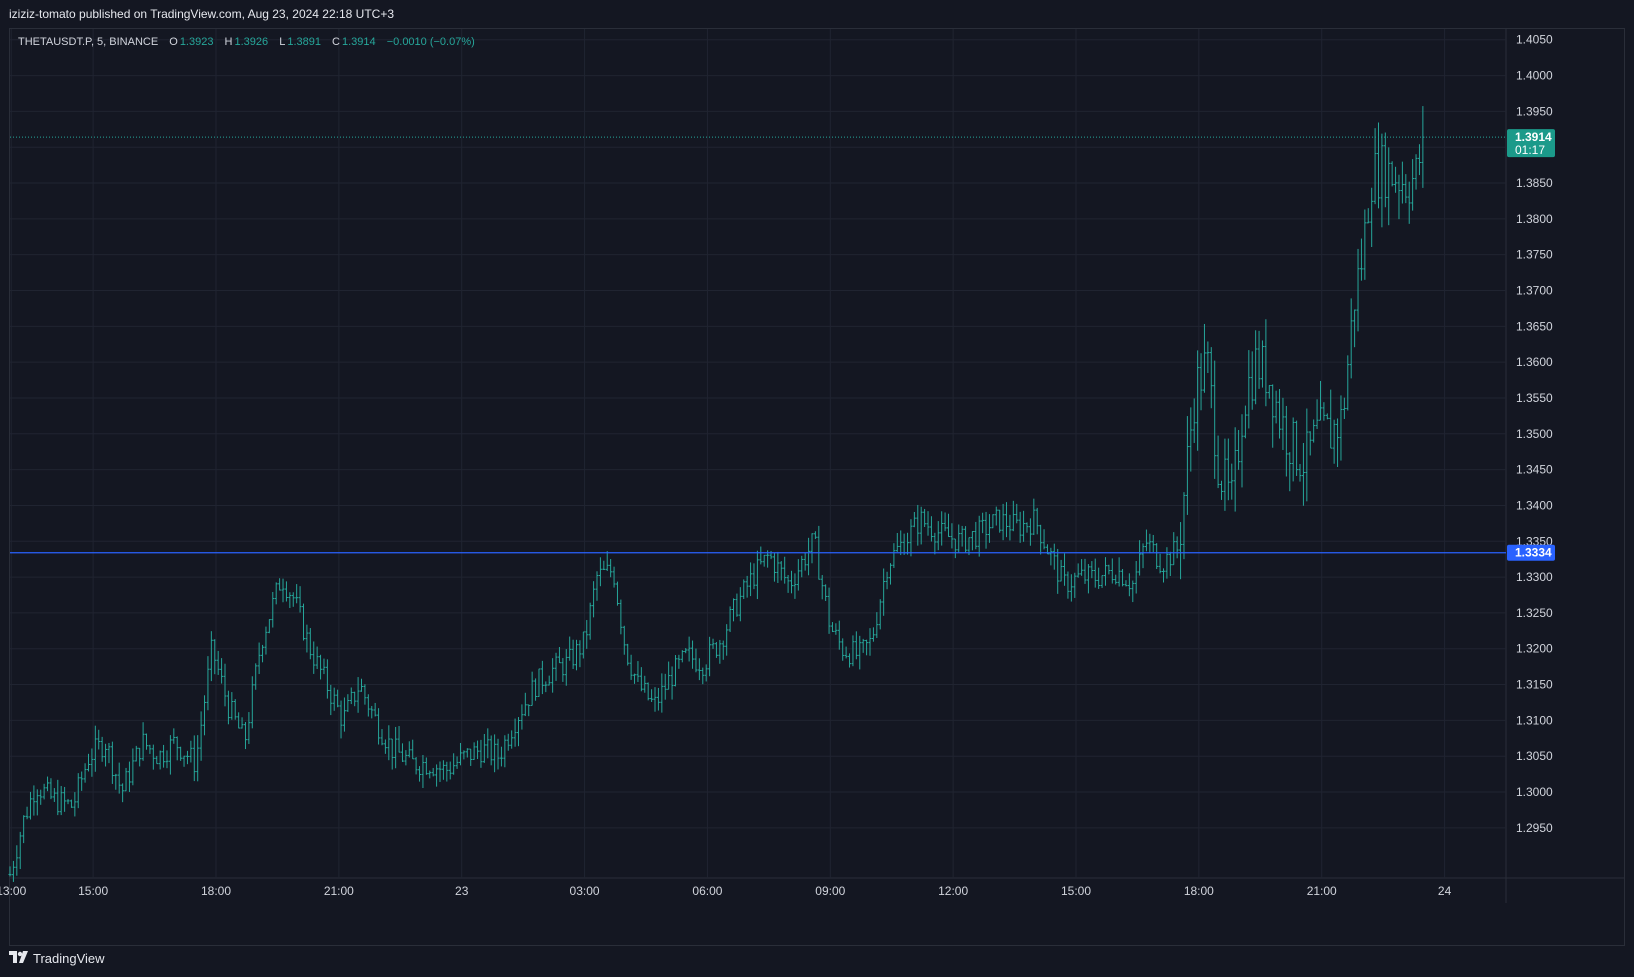  What do you see at coordinates (1534, 255) in the screenshot?
I see `price-tick-label: 1.3750` at bounding box center [1534, 255].